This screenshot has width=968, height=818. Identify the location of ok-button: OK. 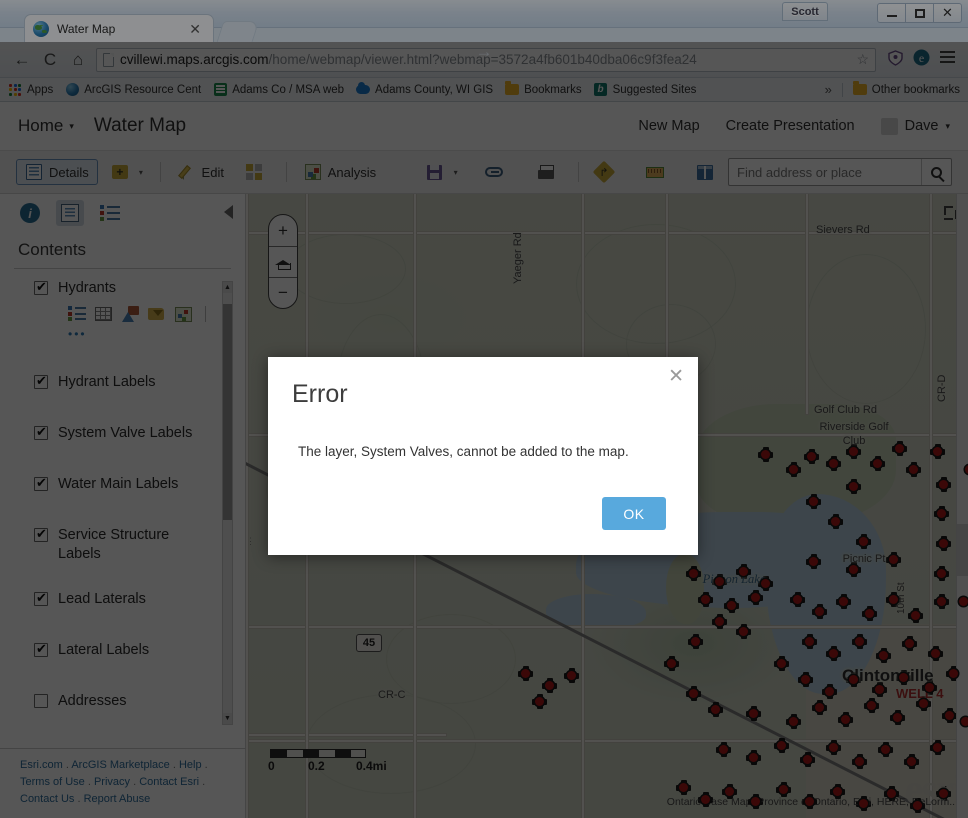
(634, 513).